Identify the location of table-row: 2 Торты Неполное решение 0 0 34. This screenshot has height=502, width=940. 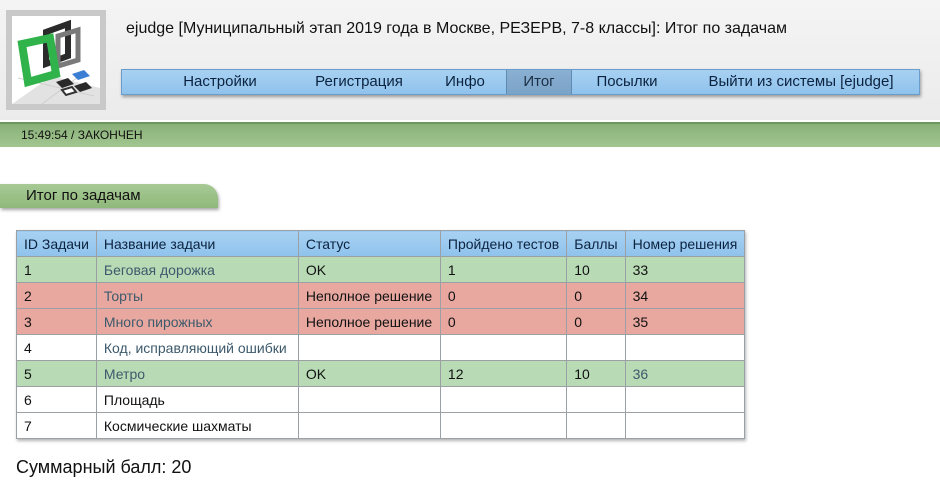
(381, 295).